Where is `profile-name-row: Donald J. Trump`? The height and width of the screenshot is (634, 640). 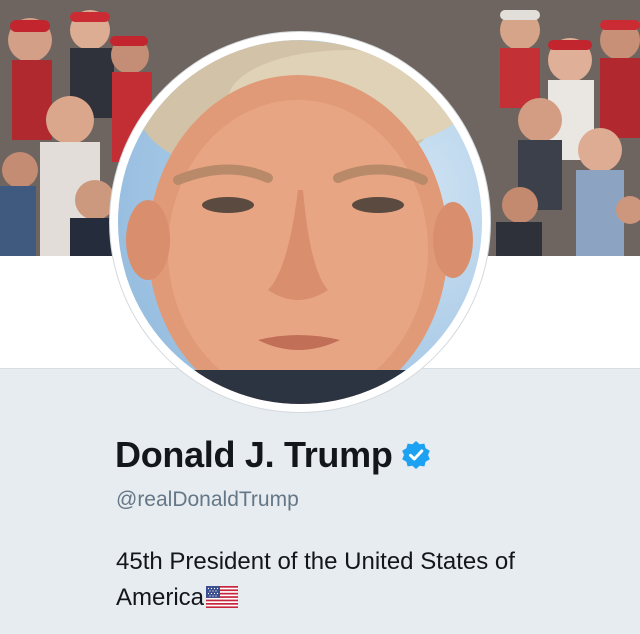
profile-name-row: Donald J. Trump is located at coordinates (273, 455).